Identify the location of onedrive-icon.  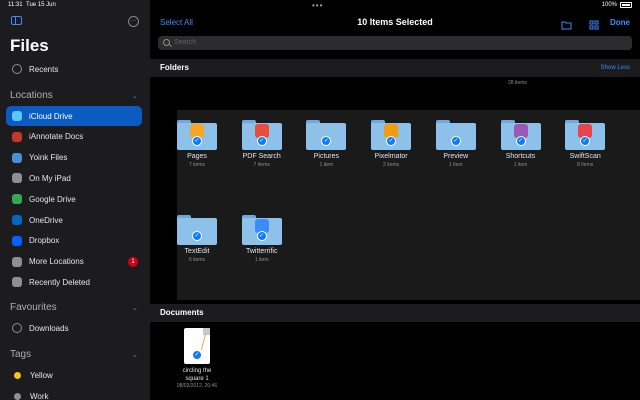
(17, 220).